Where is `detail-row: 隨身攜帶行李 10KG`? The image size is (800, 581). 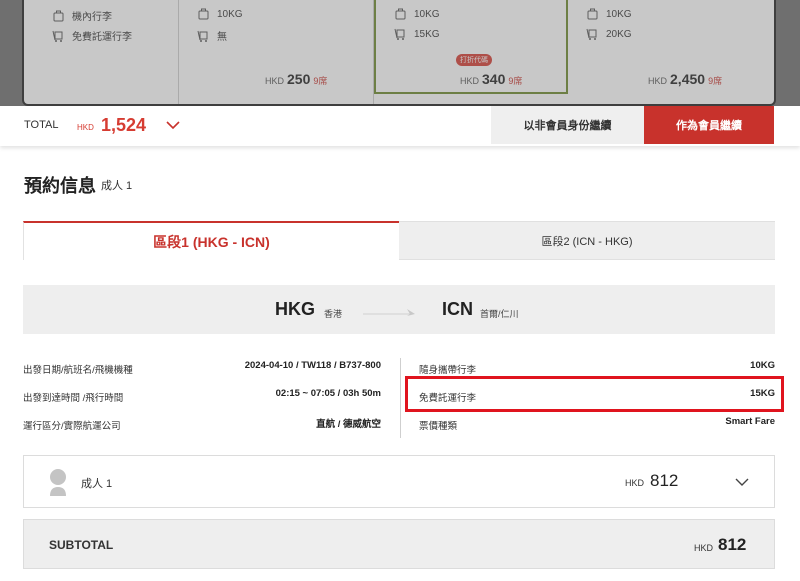
detail-row: 隨身攜帶行李 10KG is located at coordinates (597, 368).